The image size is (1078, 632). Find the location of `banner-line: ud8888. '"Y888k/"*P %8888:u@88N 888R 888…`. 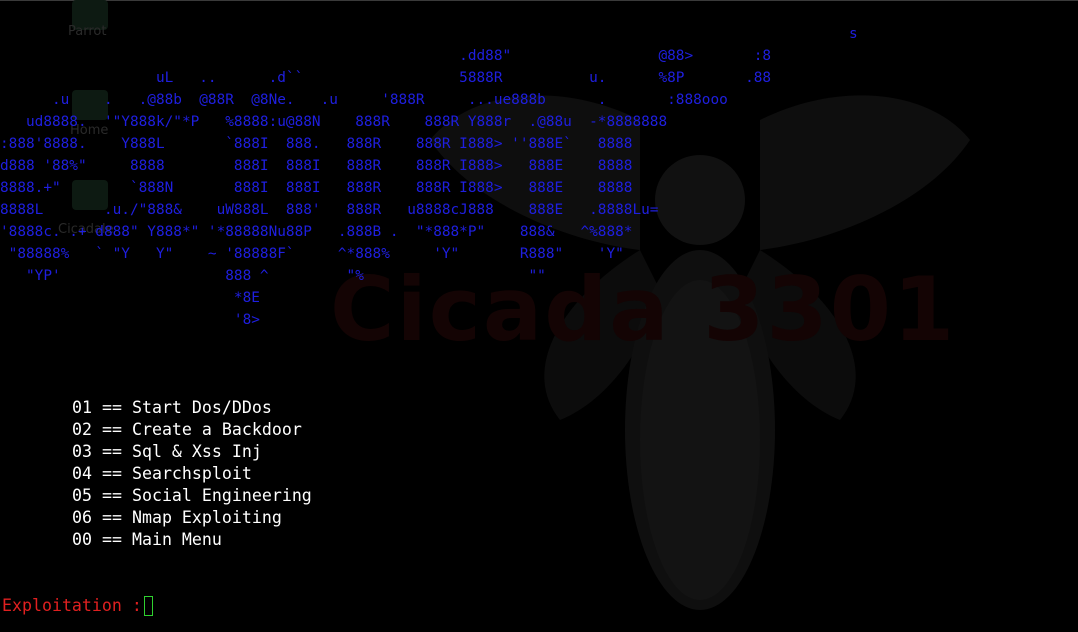

banner-line: ud8888. '"Y888k/"*P %8888:u@88N 888R 888… is located at coordinates (334, 122).